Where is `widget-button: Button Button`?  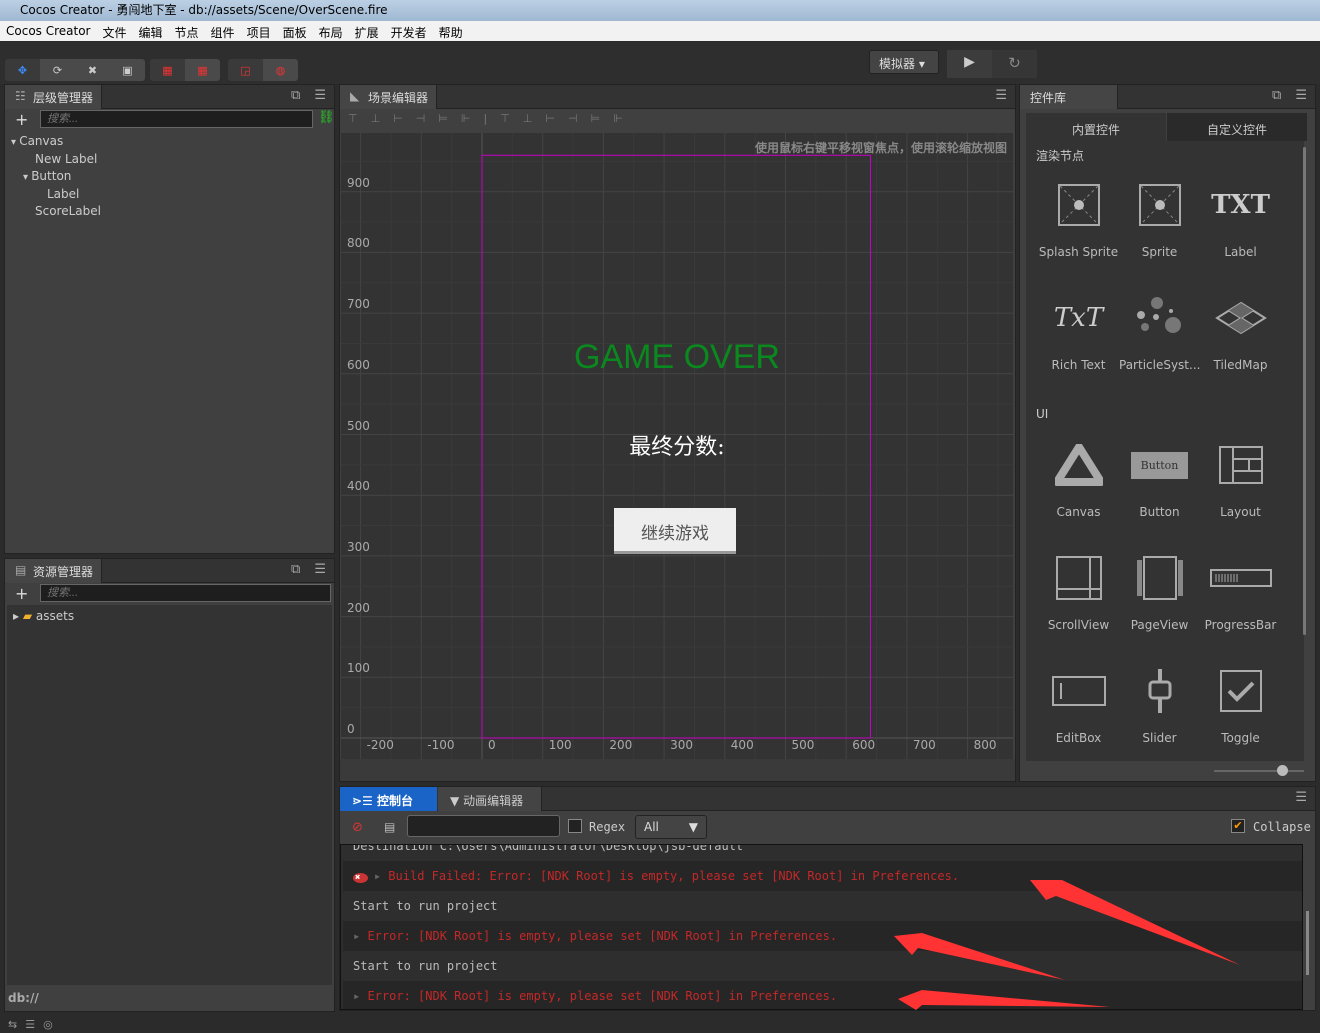
widget-button: Button Button is located at coordinates (1159, 477).